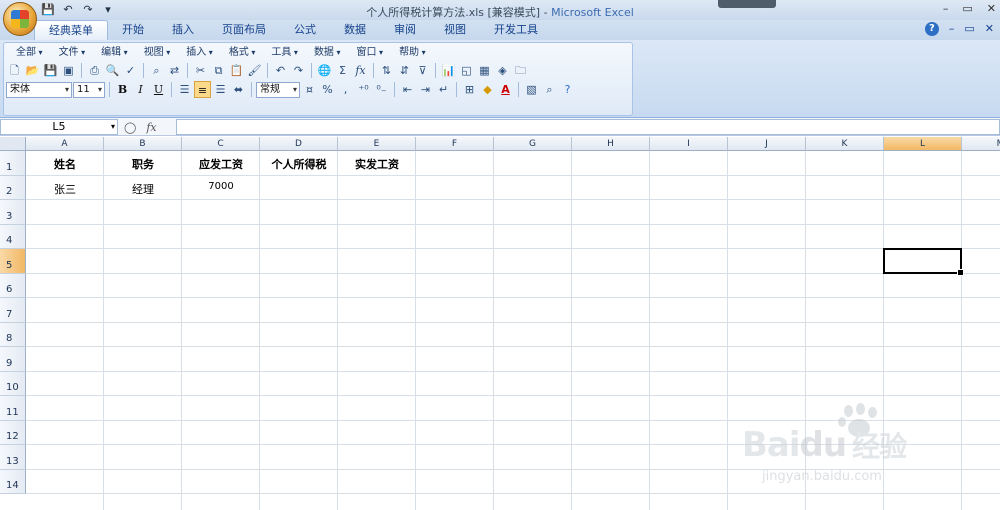 The height and width of the screenshot is (510, 1000). What do you see at coordinates (39, 89) in the screenshot?
I see `font-name-combo: 宋体` at bounding box center [39, 89].